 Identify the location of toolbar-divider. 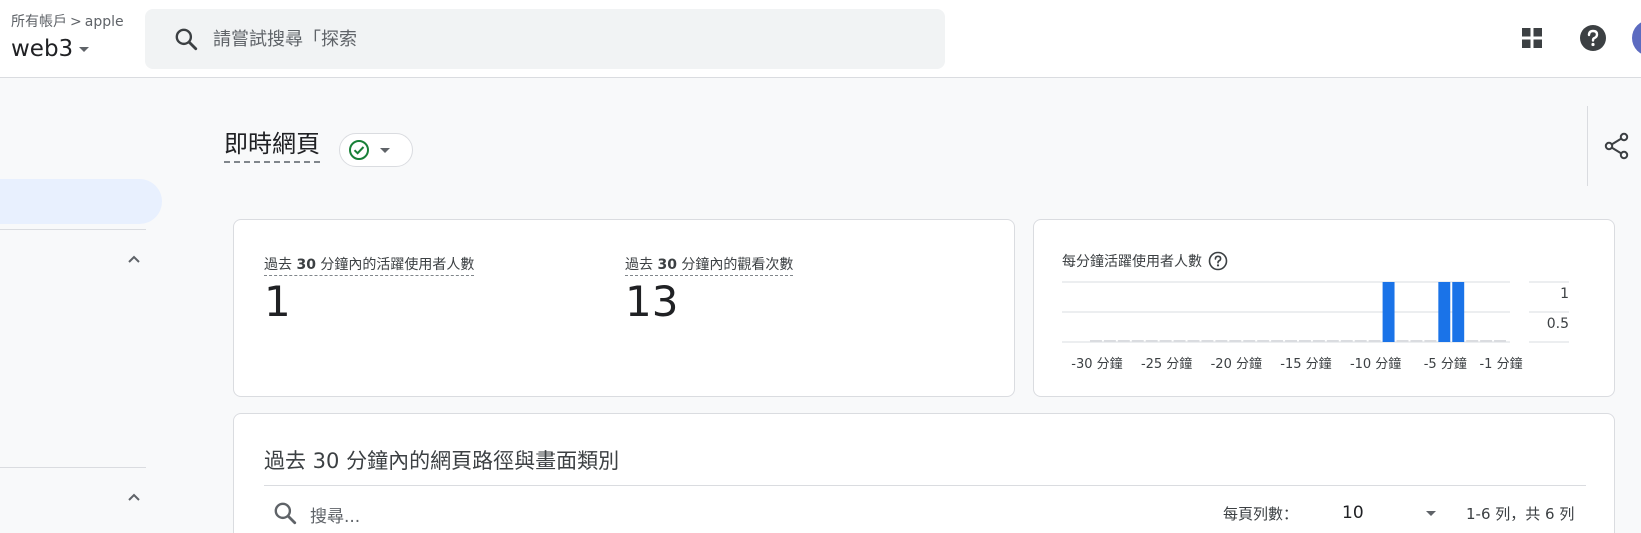
(1587, 146).